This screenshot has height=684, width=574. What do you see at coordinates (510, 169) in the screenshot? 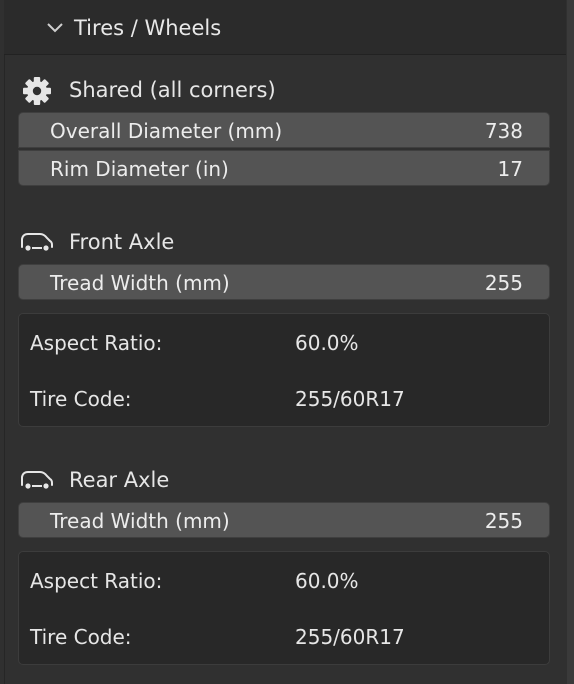
I see `rim-diameter-value: 17` at bounding box center [510, 169].